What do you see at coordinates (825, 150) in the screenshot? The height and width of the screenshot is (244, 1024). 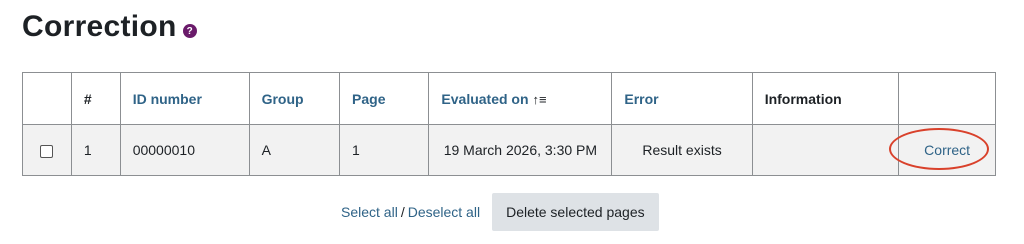 I see `row-information` at bounding box center [825, 150].